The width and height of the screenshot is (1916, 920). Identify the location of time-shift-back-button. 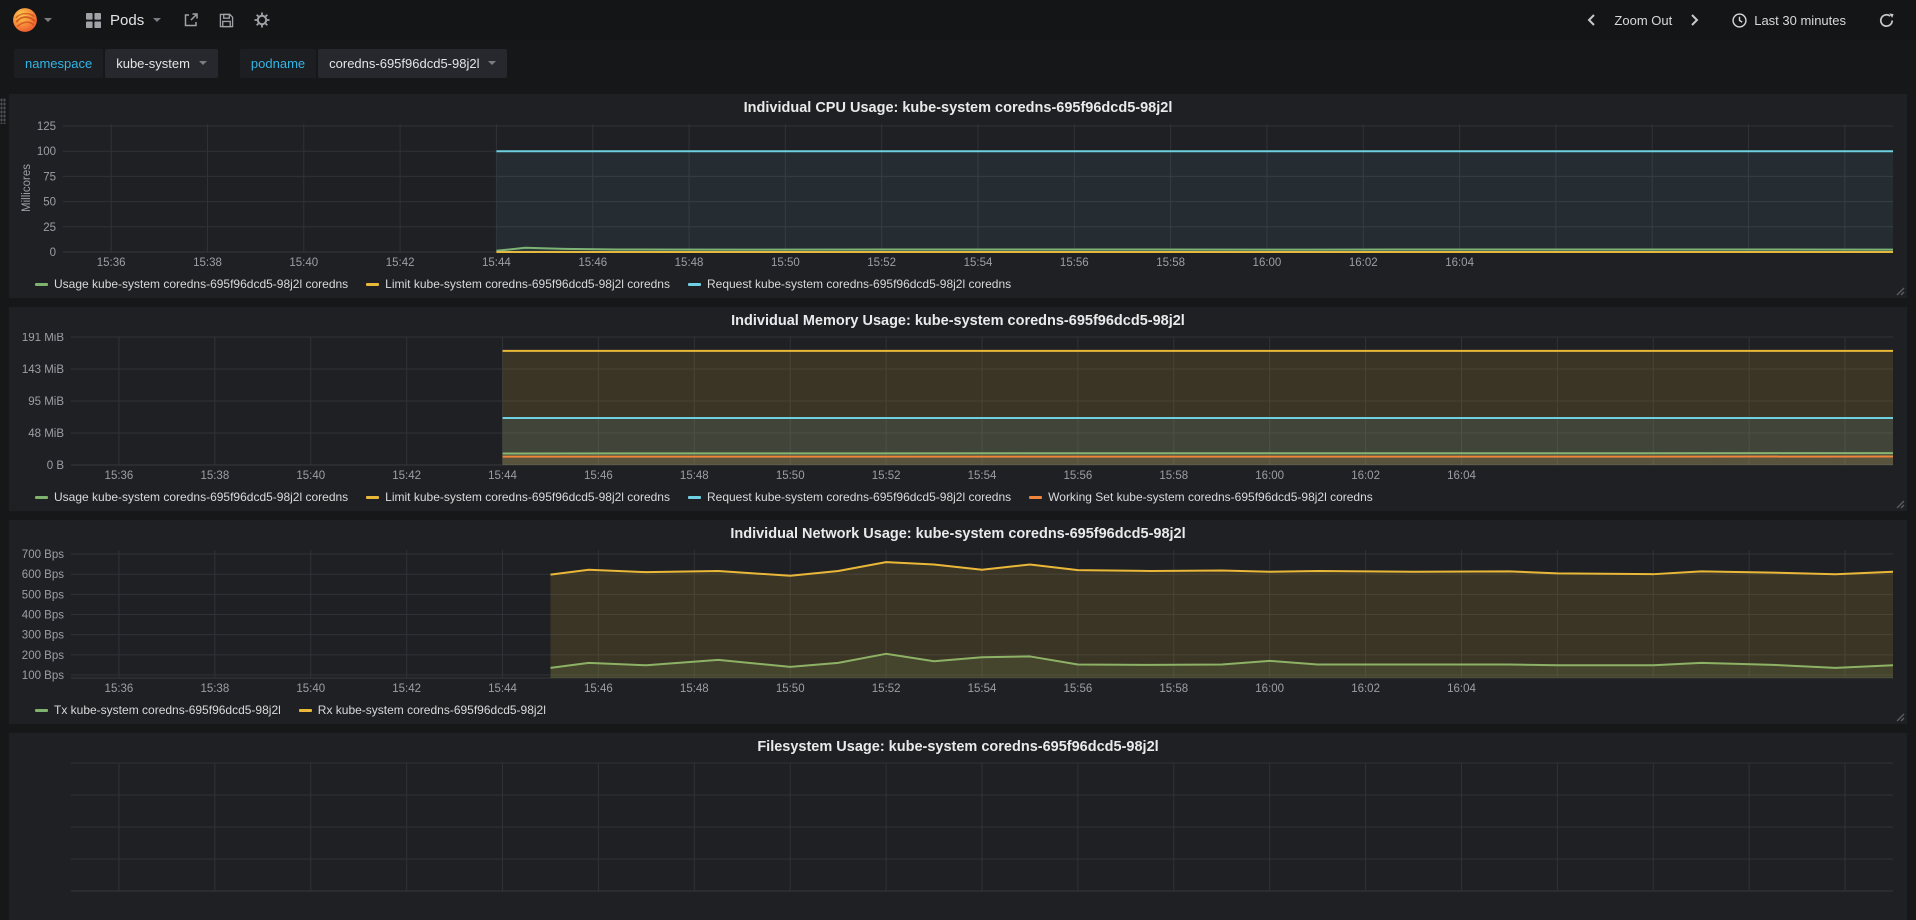
(1591, 20).